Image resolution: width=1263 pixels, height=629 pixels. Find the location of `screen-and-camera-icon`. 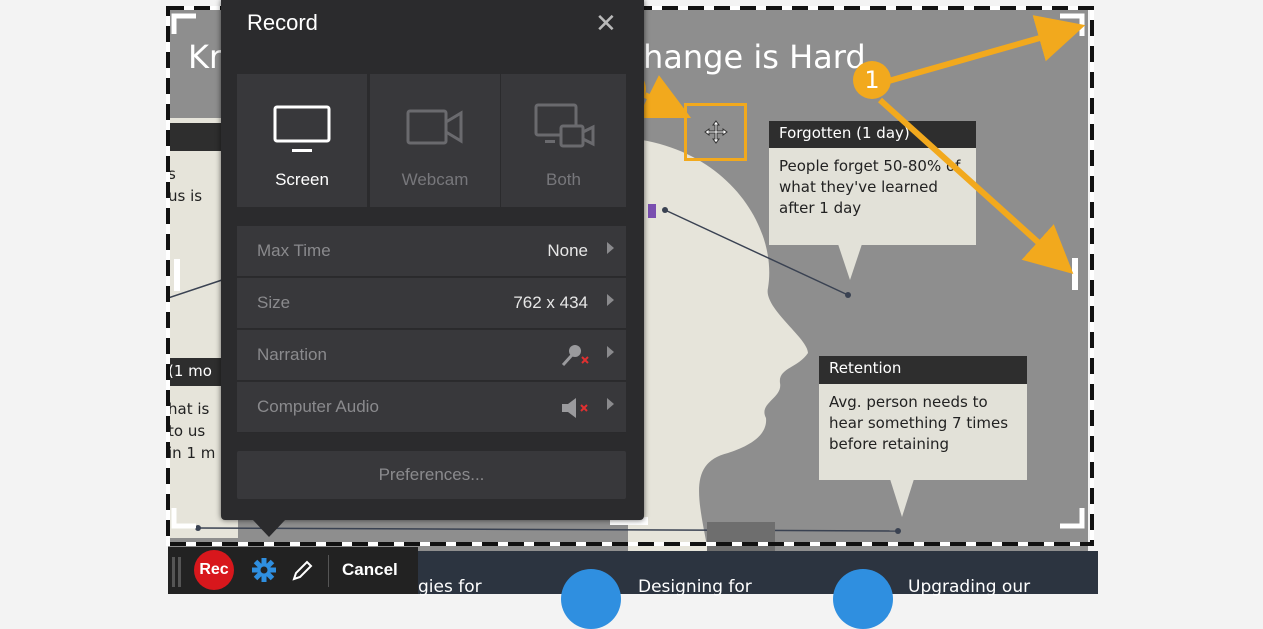

screen-and-camera-icon is located at coordinates (564, 125).